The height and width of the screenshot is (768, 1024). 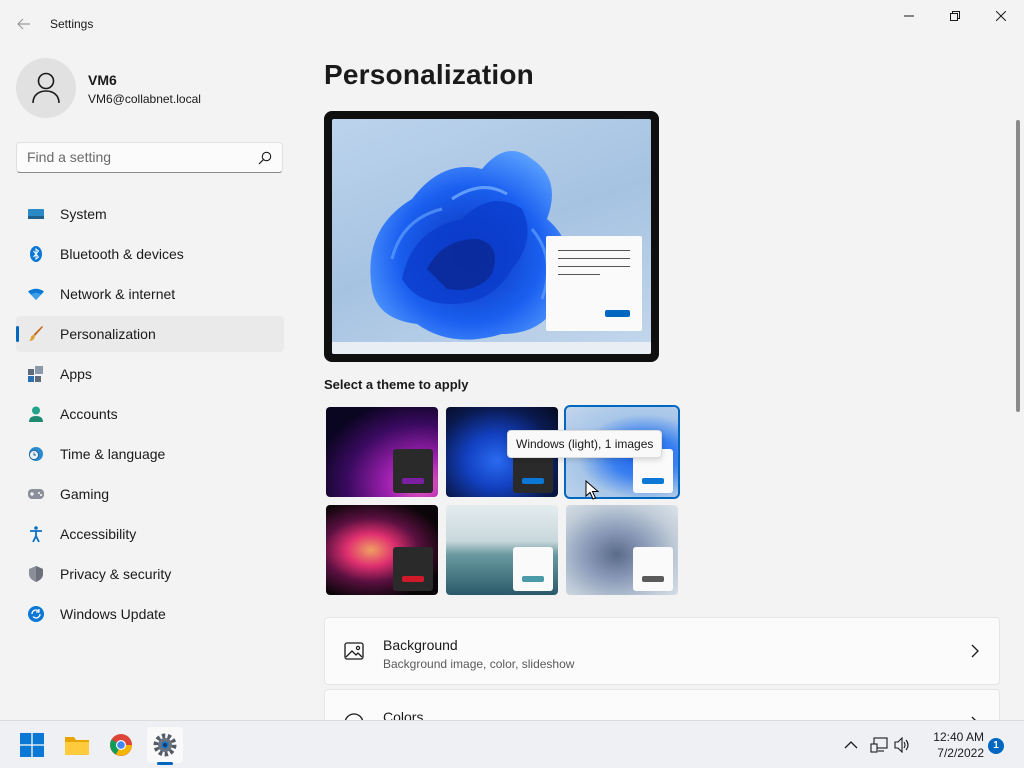 I want to click on sidebar-item-personalization: Personalization, so click(x=150, y=334).